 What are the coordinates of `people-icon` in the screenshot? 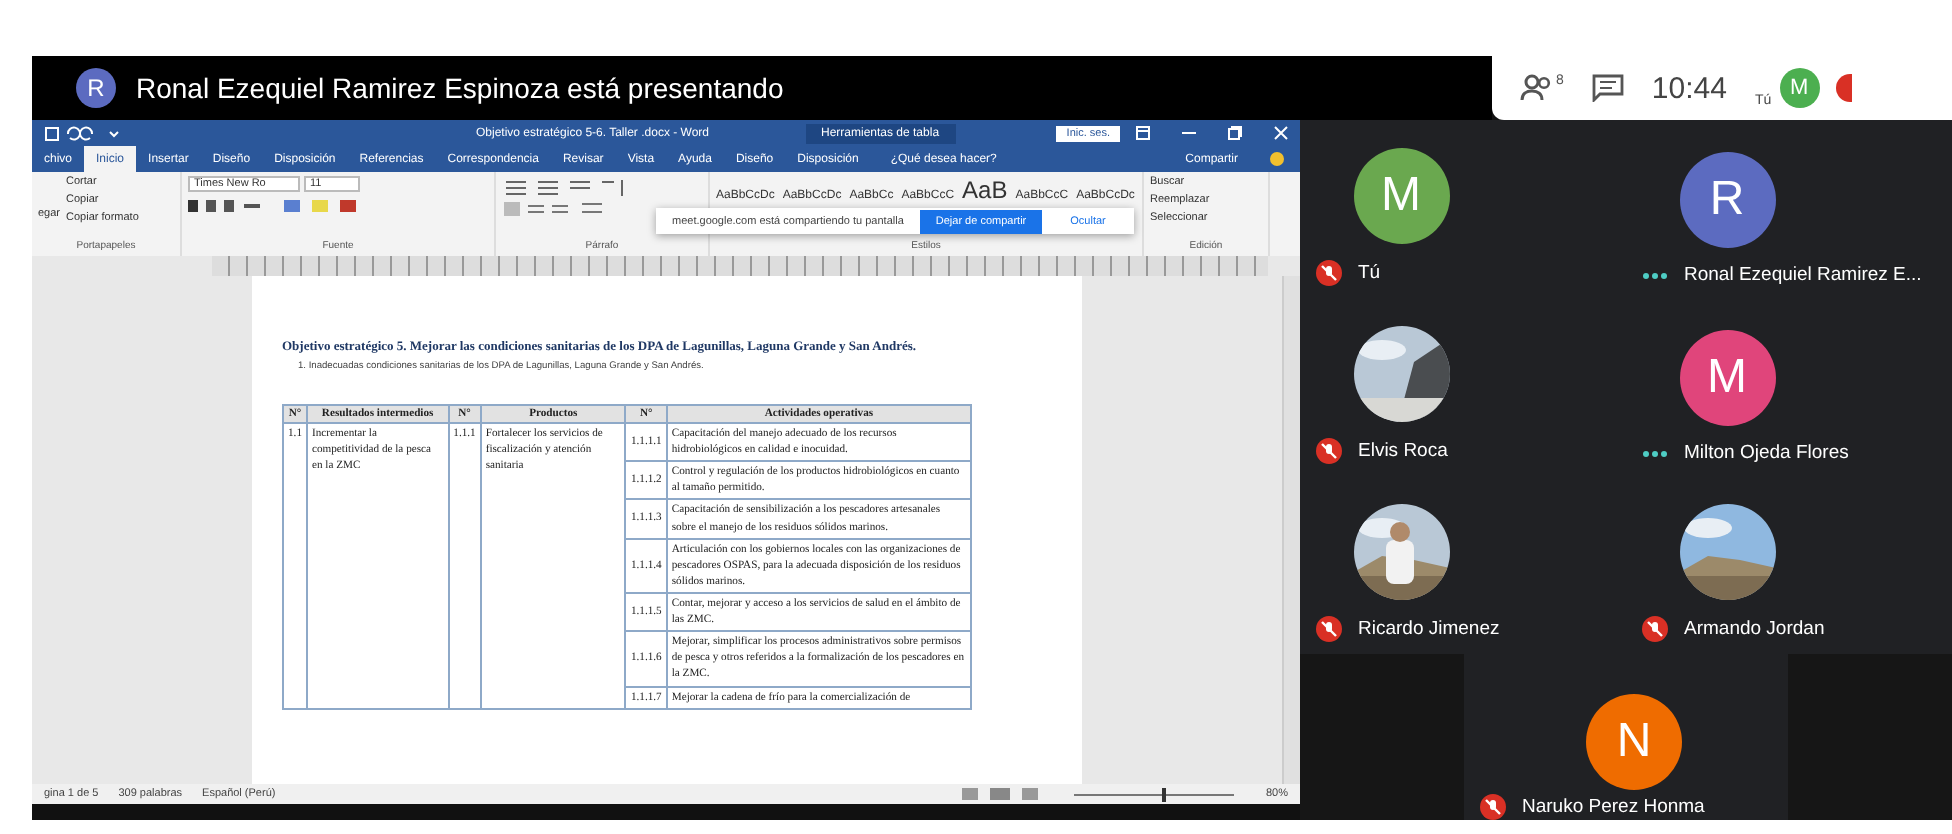 It's located at (1538, 88).